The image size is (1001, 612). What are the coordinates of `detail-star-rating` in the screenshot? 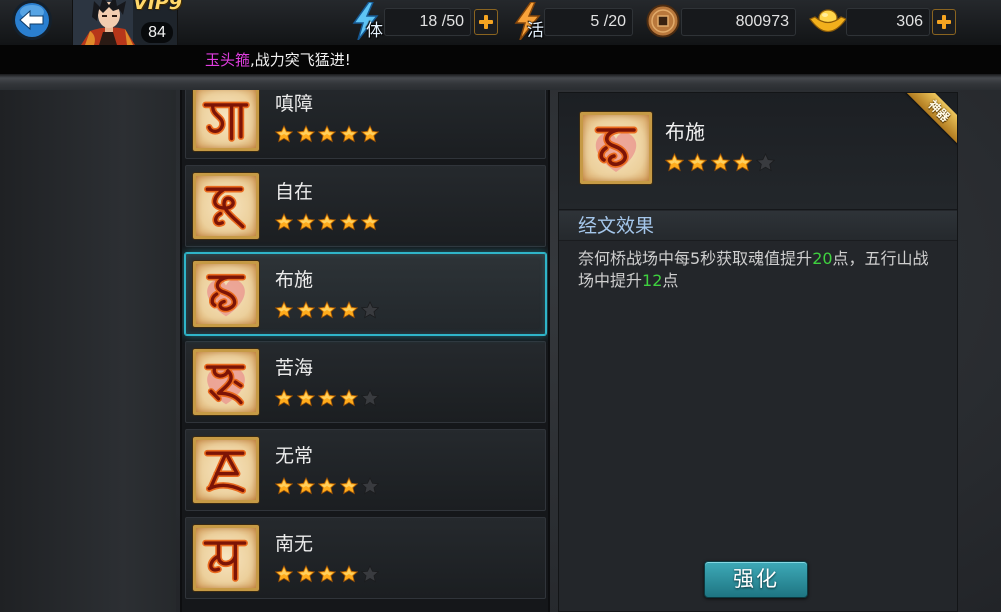 It's located at (722, 162).